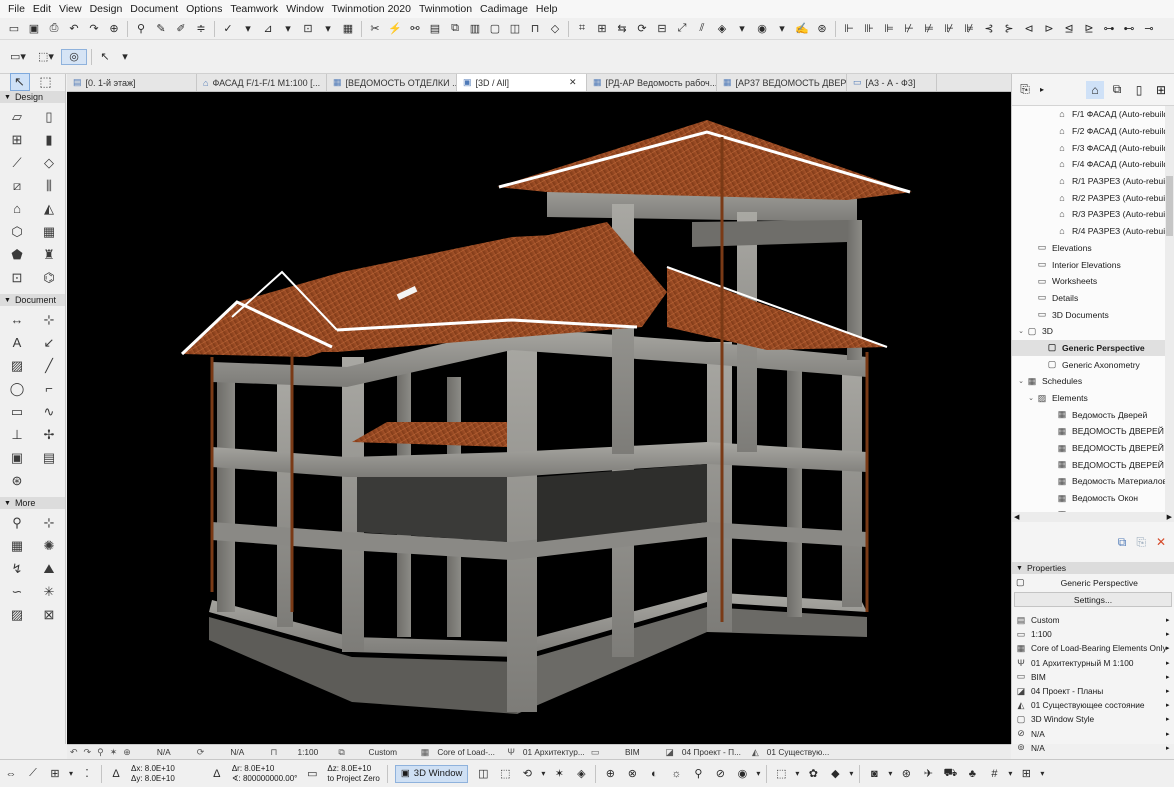 The image size is (1174, 787). Describe the element at coordinates (49, 615) in the screenshot. I see `grid-element-tool-icon: ⊠` at that location.